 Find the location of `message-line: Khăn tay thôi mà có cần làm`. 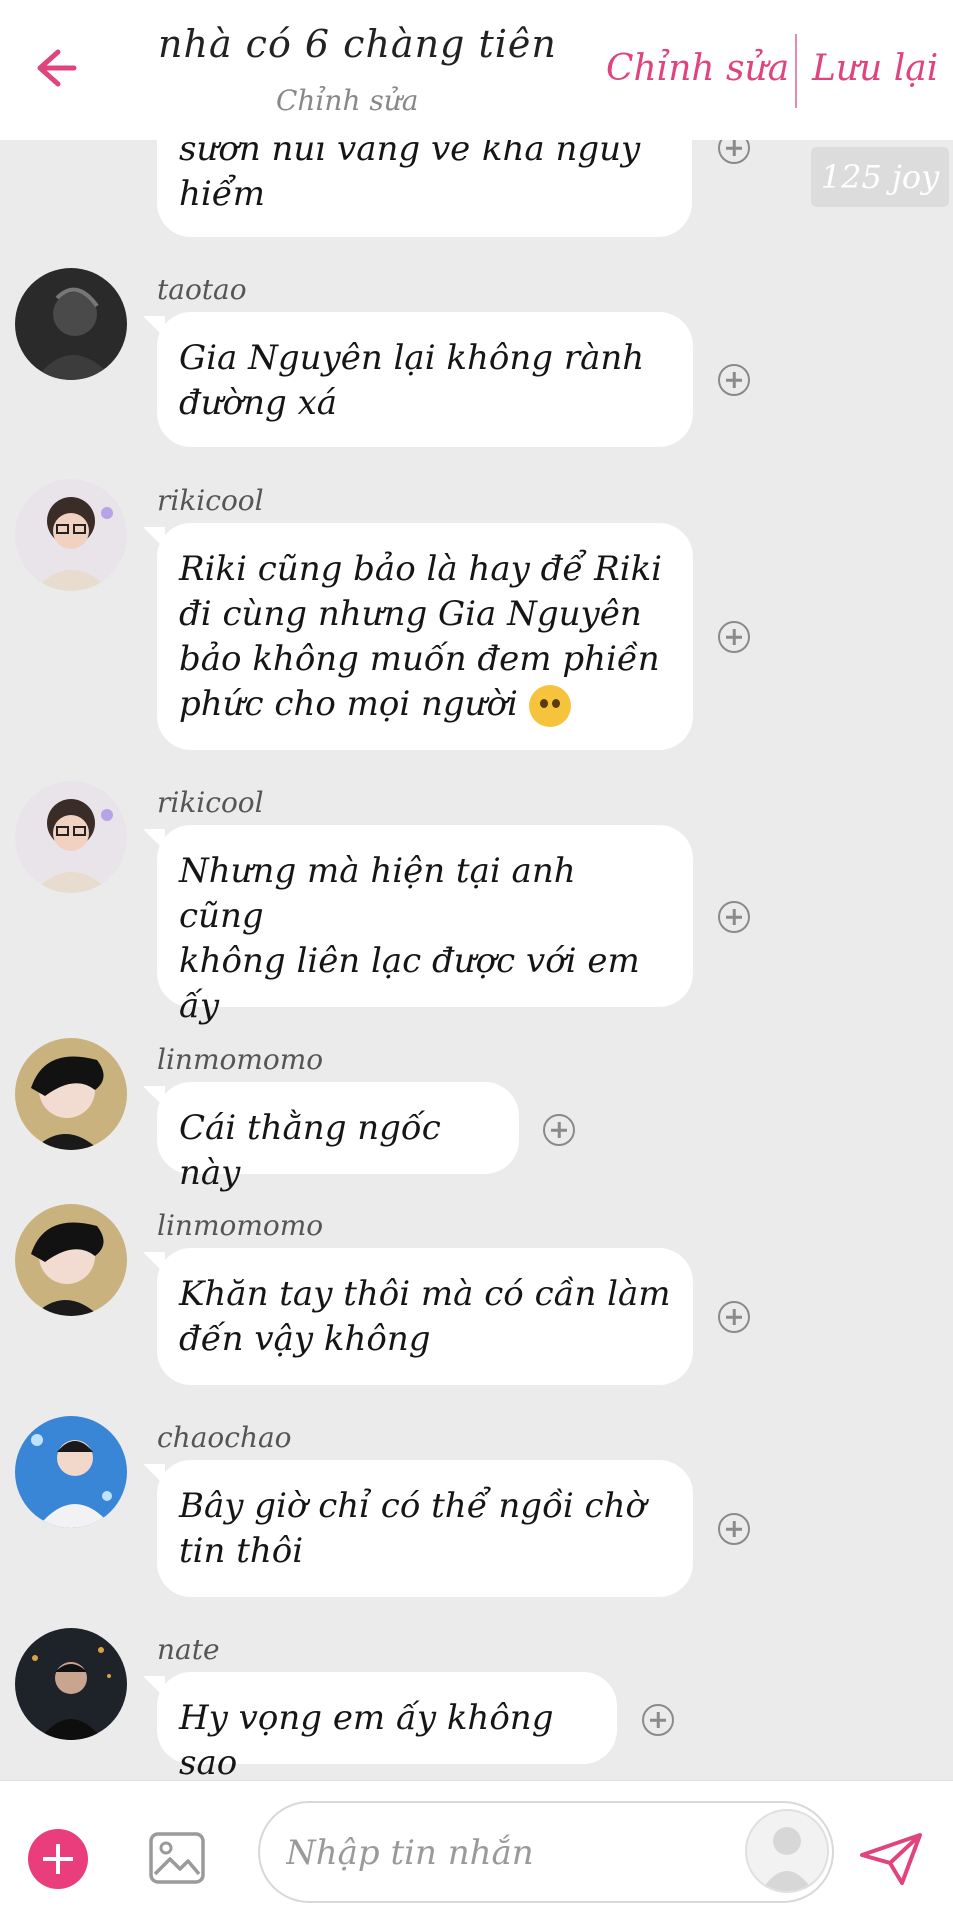

message-line: Khăn tay thôi mà có cần làm is located at coordinates (425, 1294).